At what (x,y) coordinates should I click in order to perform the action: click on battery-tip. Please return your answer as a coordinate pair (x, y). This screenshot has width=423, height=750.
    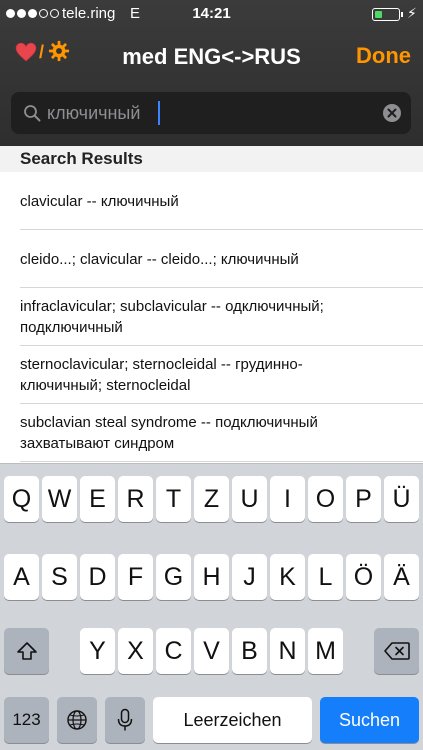
    Looking at the image, I should click on (402, 14).